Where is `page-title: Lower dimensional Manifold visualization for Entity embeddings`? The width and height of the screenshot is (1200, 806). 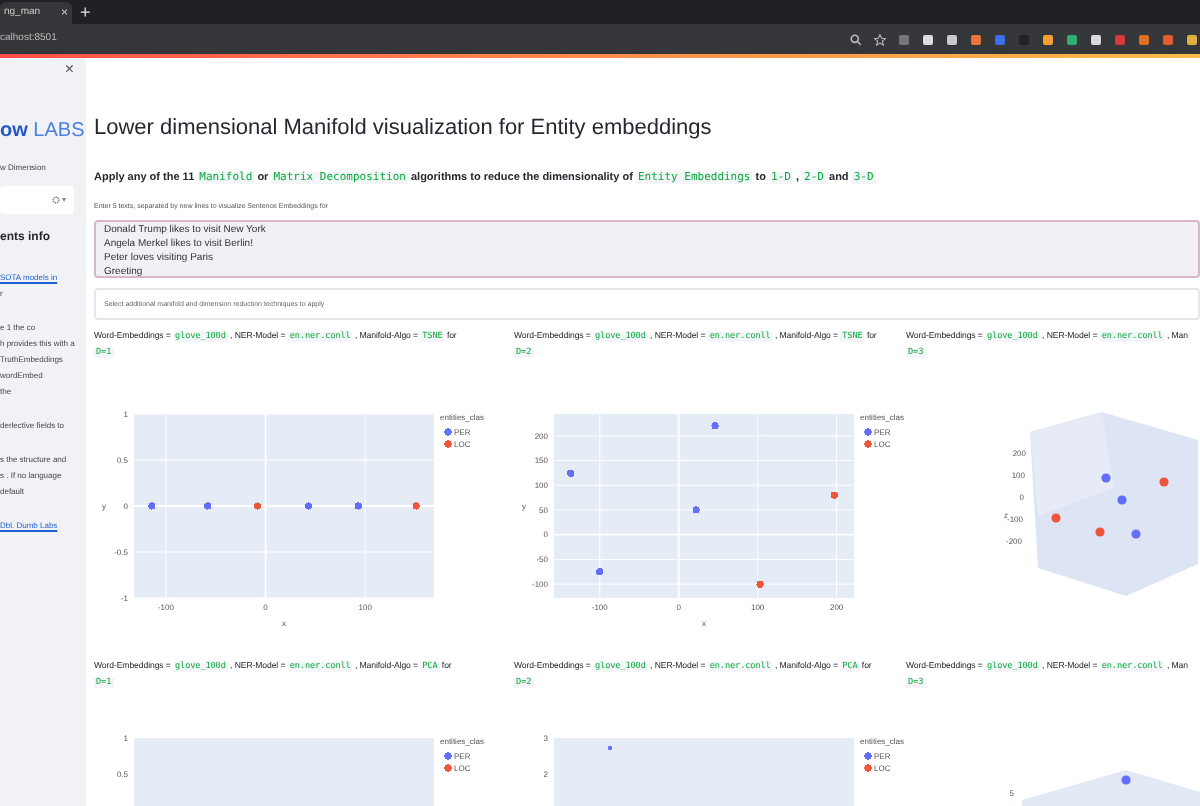
page-title: Lower dimensional Manifold visualization for Entity embeddings is located at coordinates (404, 129).